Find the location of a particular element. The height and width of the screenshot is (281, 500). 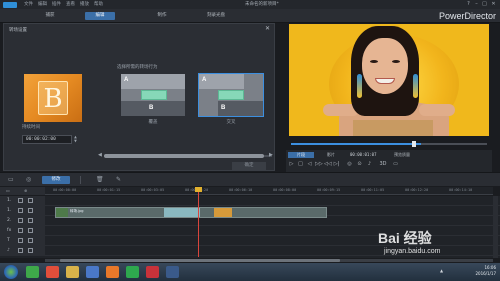

preview-progress-knob is located at coordinates (414, 144).